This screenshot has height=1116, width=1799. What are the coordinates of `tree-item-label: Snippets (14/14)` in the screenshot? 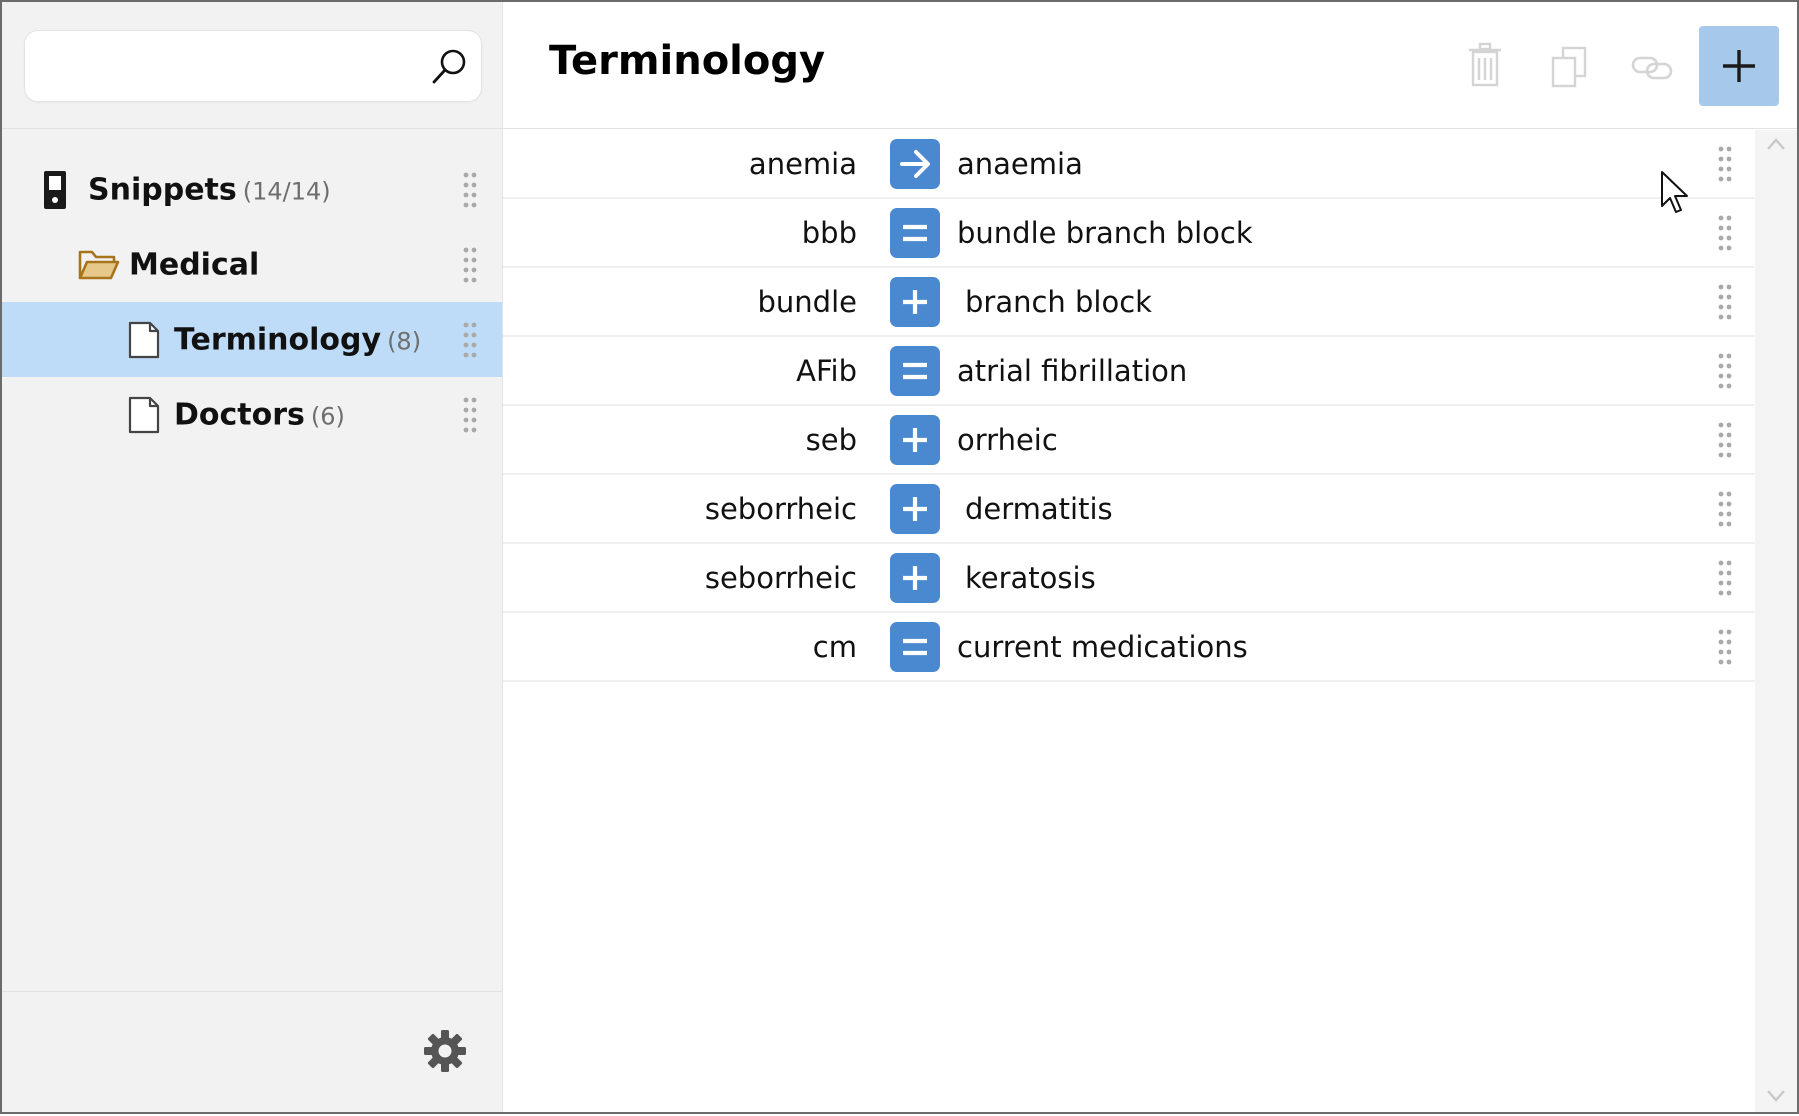 It's located at (209, 189).